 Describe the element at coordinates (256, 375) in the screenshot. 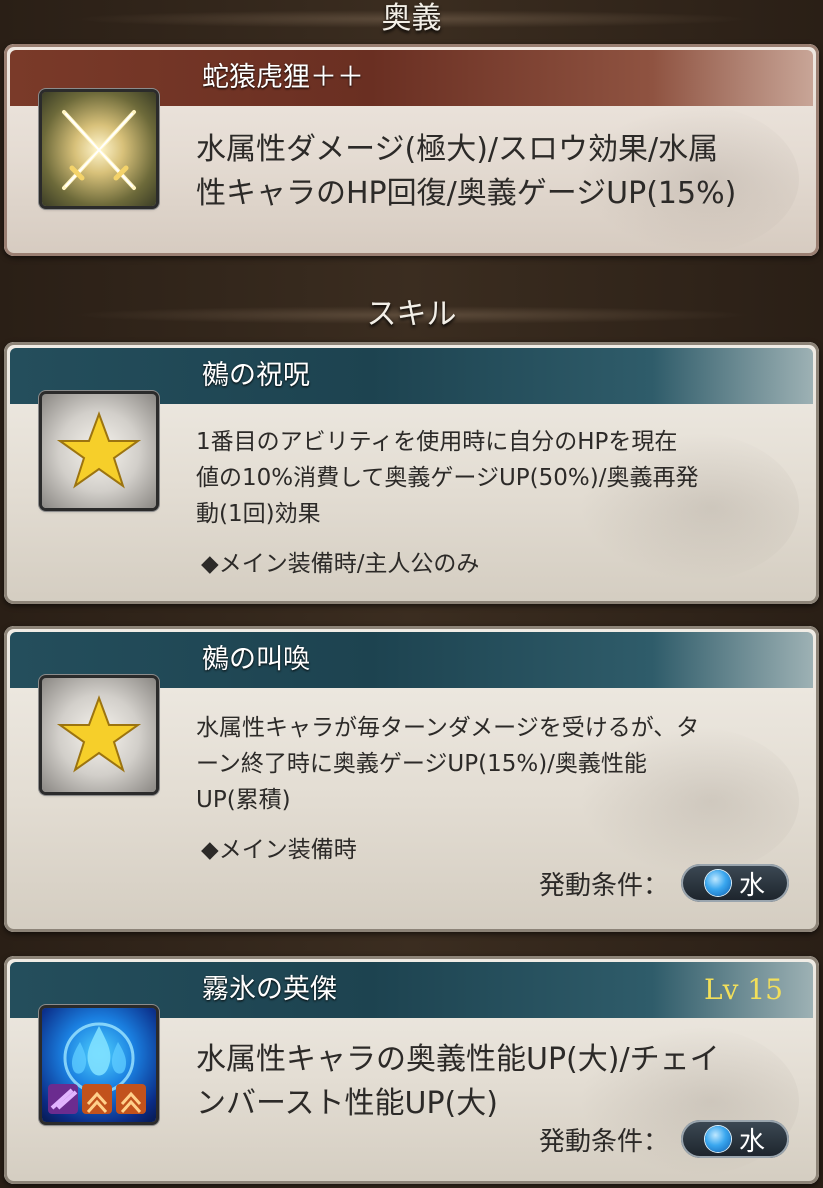

I see `skill-name: 鵺の祝呪` at that location.